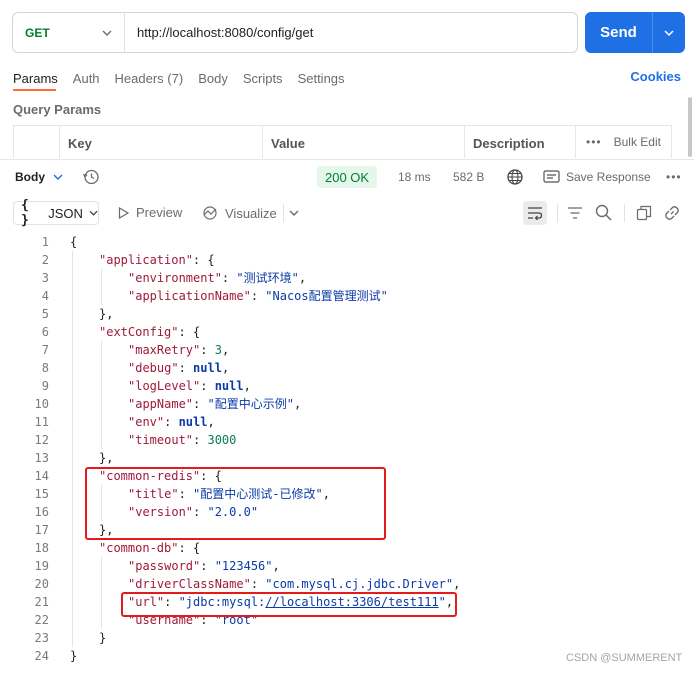  I want to click on code-token: null, so click(193, 422).